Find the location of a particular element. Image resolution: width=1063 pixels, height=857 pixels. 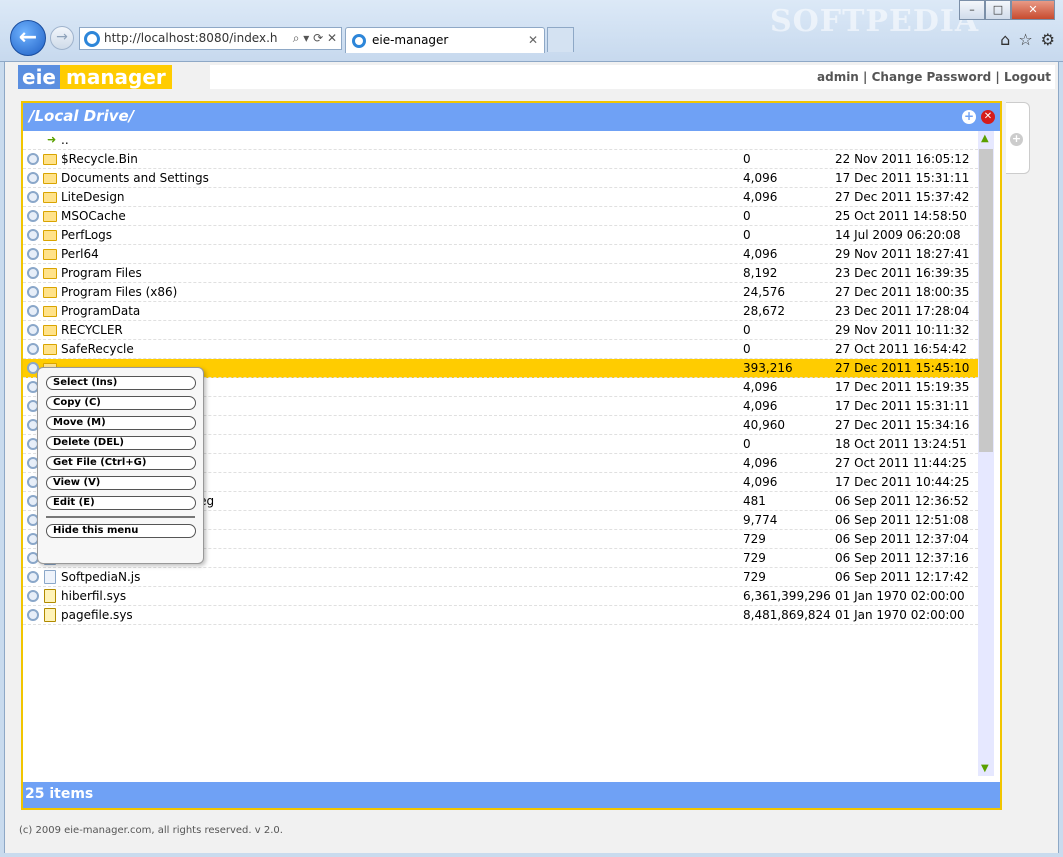

logout-link: Logout is located at coordinates (1027, 77).